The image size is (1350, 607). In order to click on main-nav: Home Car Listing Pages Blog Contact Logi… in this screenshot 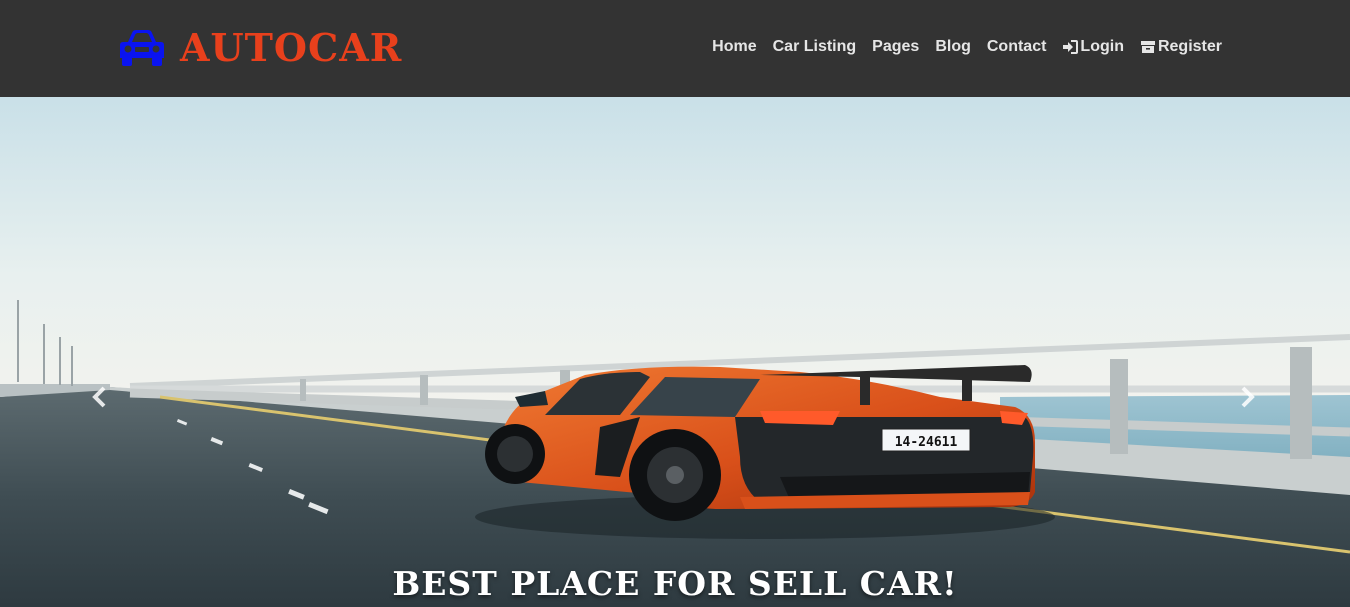, I will do `click(967, 47)`.